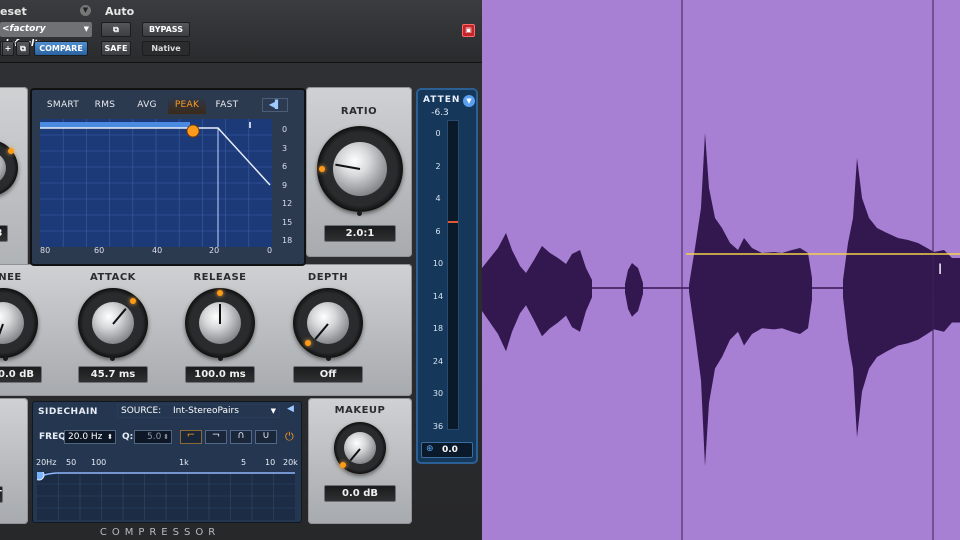 Image resolution: width=960 pixels, height=540 pixels. What do you see at coordinates (360, 493) in the screenshot?
I see `makeup-value: 0.0 dB` at bounding box center [360, 493].